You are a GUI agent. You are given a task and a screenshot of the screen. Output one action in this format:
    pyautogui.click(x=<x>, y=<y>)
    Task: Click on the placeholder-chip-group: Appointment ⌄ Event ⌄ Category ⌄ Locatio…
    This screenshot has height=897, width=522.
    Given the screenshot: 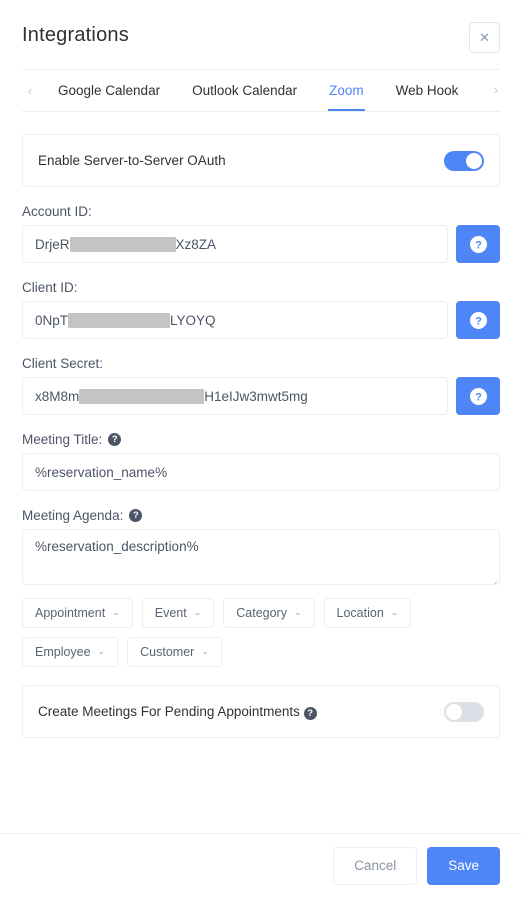 What is the action you would take?
    pyautogui.click(x=261, y=632)
    